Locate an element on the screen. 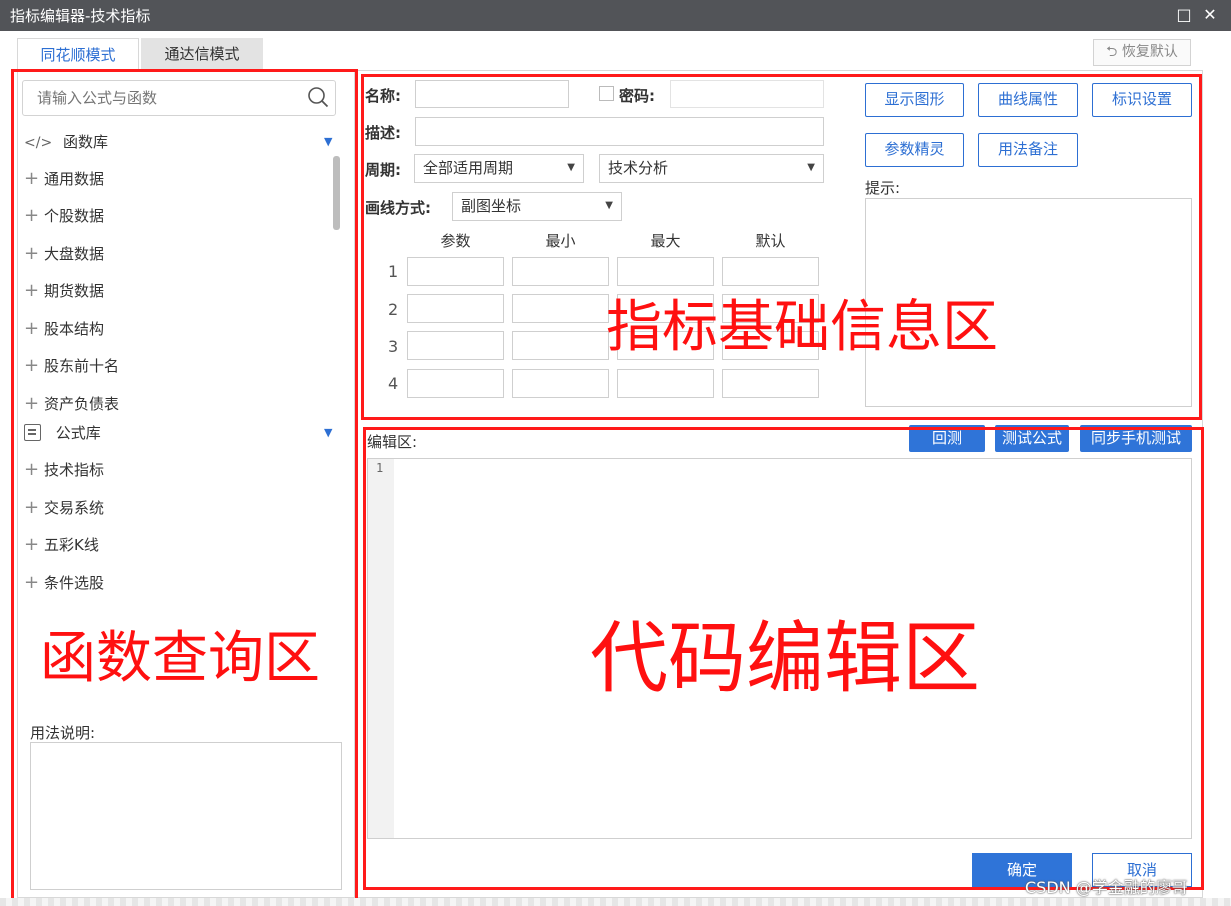  annotation-function-query: 函数查询区 is located at coordinates (180, 658).